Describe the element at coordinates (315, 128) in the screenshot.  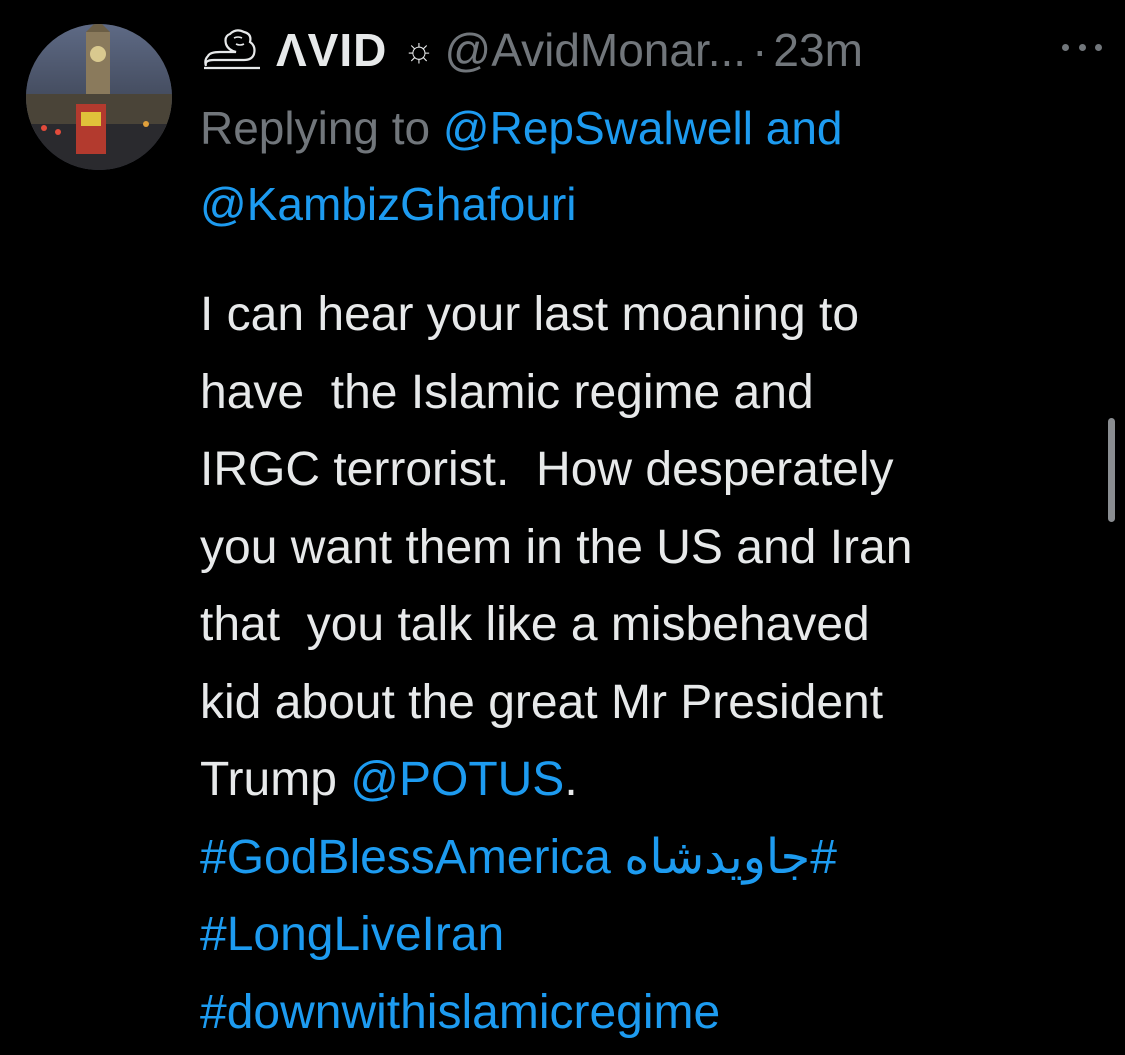
I see `replying-prefix: Replying to` at that location.